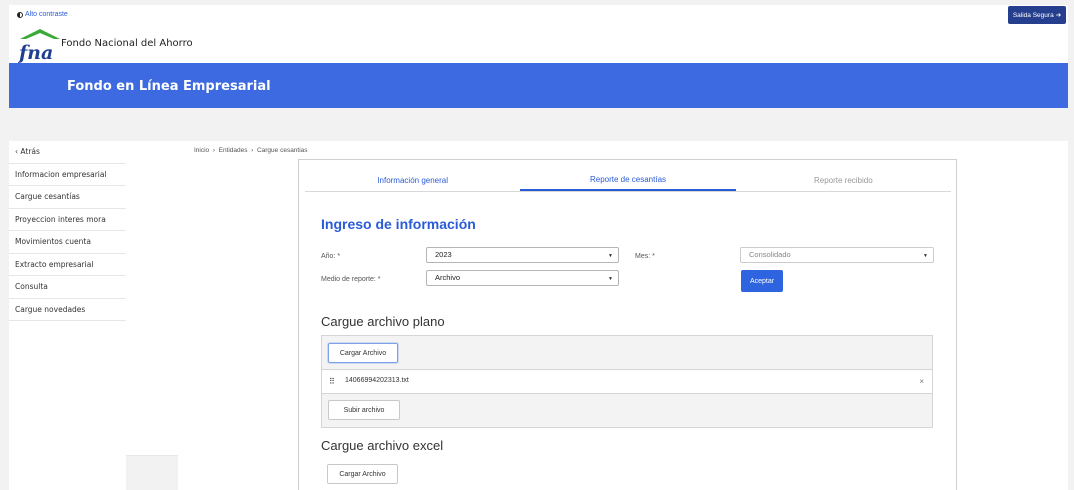  Describe the element at coordinates (448, 277) in the screenshot. I see `report-medium-value: Archivo` at that location.